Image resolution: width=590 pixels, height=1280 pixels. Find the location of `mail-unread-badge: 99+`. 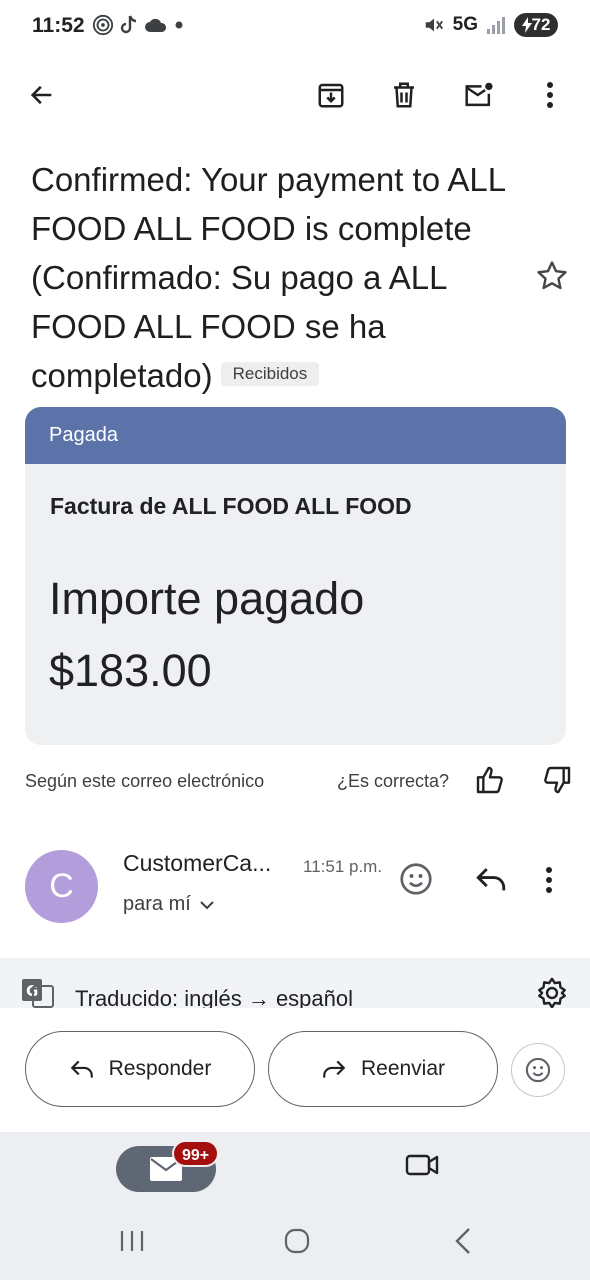

mail-unread-badge: 99+ is located at coordinates (196, 1153).